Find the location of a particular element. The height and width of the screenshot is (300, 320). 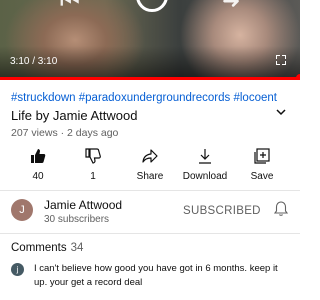

download-button: Download is located at coordinates (205, 166).